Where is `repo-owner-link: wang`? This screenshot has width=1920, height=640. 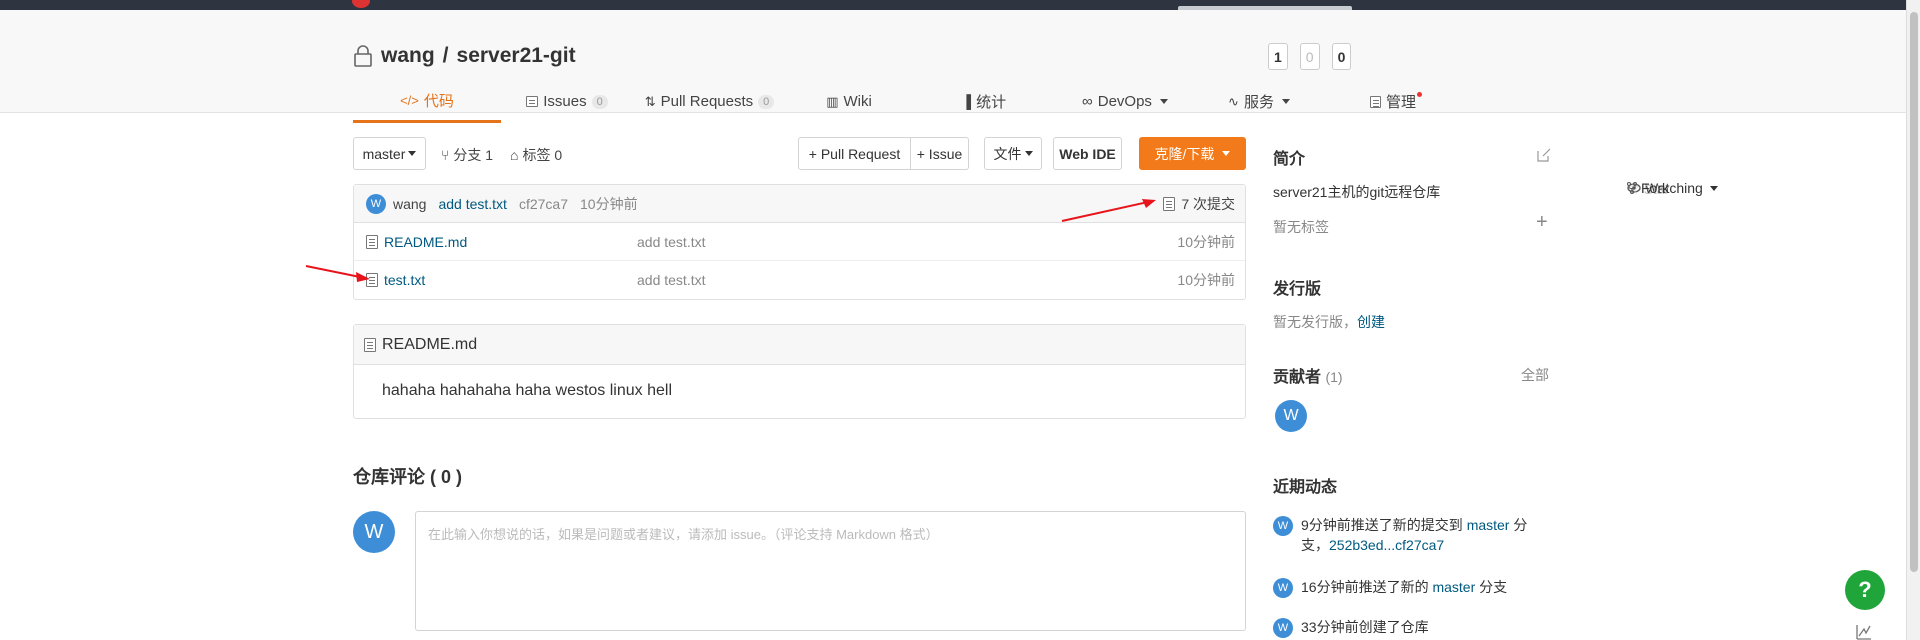 repo-owner-link: wang is located at coordinates (408, 56).